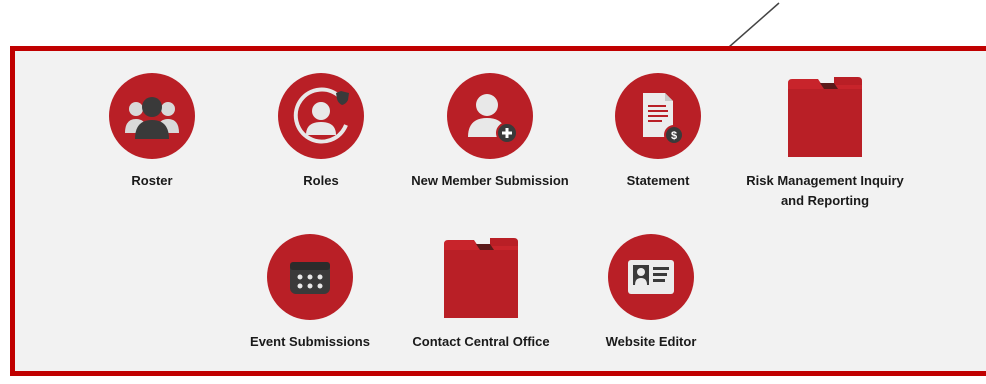 Image resolution: width=986 pixels, height=384 pixels. Describe the element at coordinates (310, 277) in the screenshot. I see `calendar-icon` at that location.